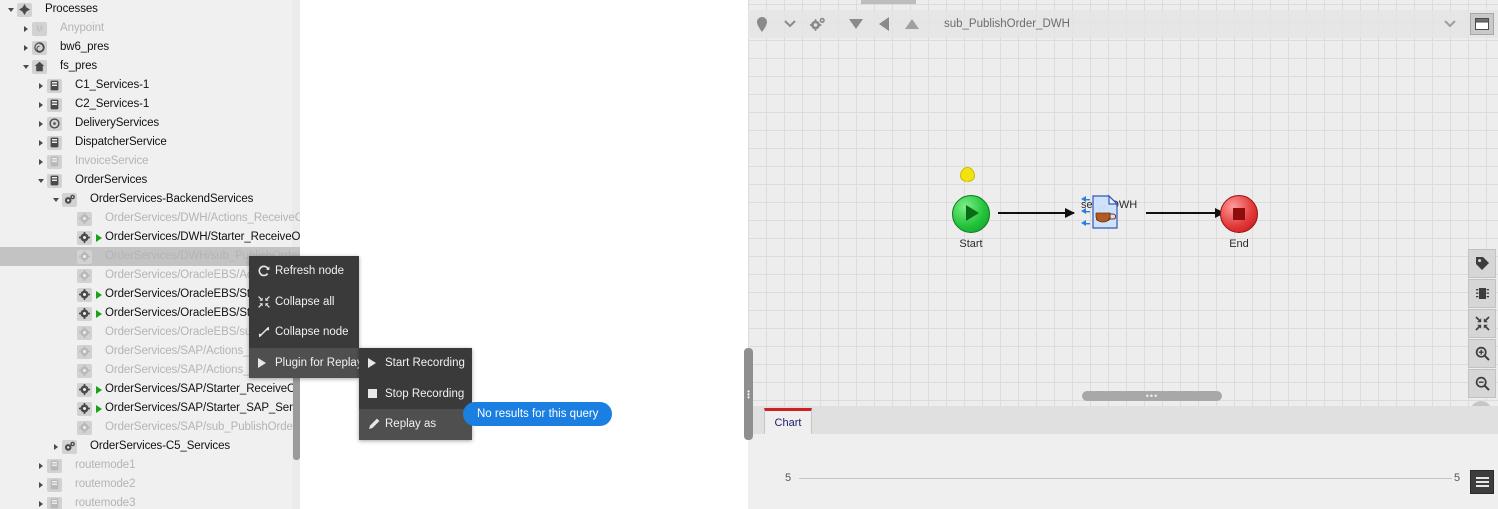  What do you see at coordinates (1482, 353) in the screenshot?
I see `zoom-in-icon` at bounding box center [1482, 353].